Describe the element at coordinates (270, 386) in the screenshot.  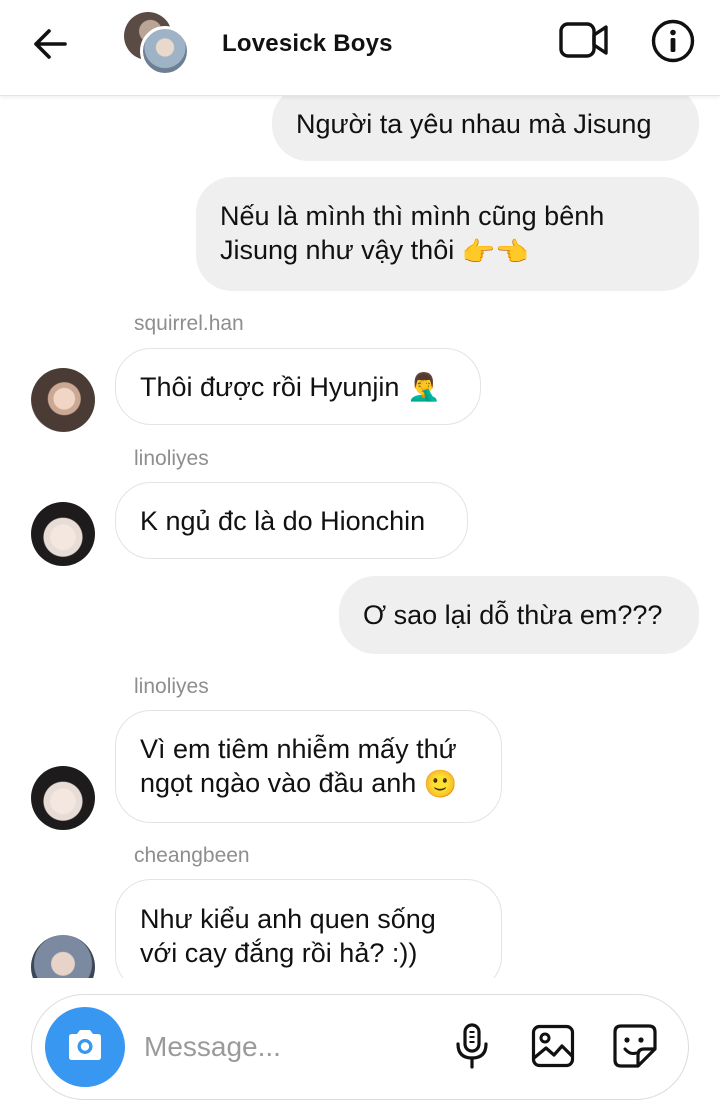
I see `message-text: Thôi được rồi Hyunjin` at that location.